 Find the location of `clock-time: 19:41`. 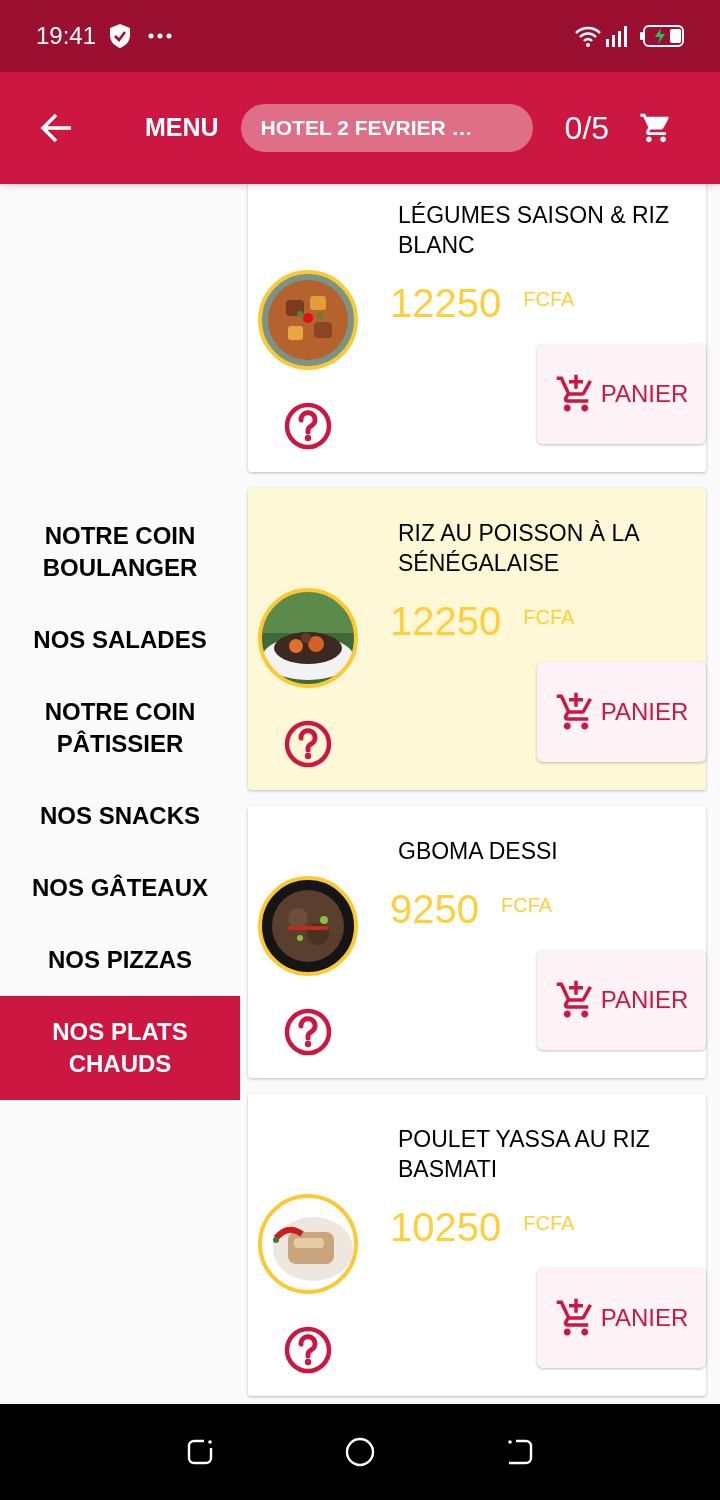

clock-time: 19:41 is located at coordinates (66, 36).